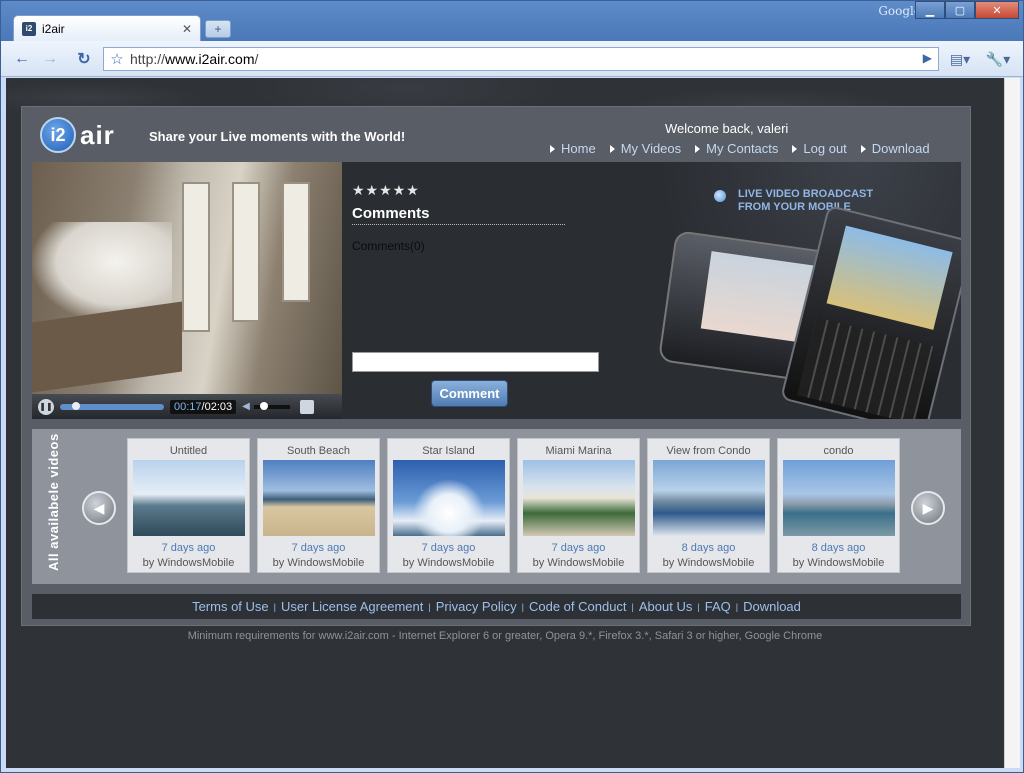 The height and width of the screenshot is (773, 1024). What do you see at coordinates (512, 21) in the screenshot?
I see `tab-strip: i2 i2air ✕ + Google ▁ ▢ ✕` at bounding box center [512, 21].